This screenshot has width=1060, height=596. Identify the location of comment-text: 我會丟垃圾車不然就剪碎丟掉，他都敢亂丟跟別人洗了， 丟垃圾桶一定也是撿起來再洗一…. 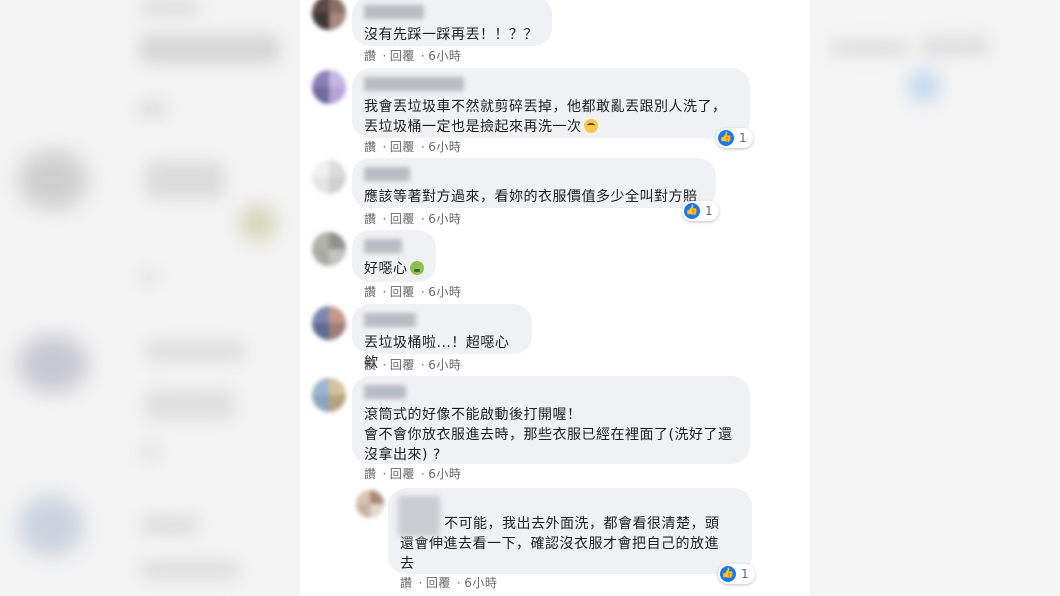
(545, 117).